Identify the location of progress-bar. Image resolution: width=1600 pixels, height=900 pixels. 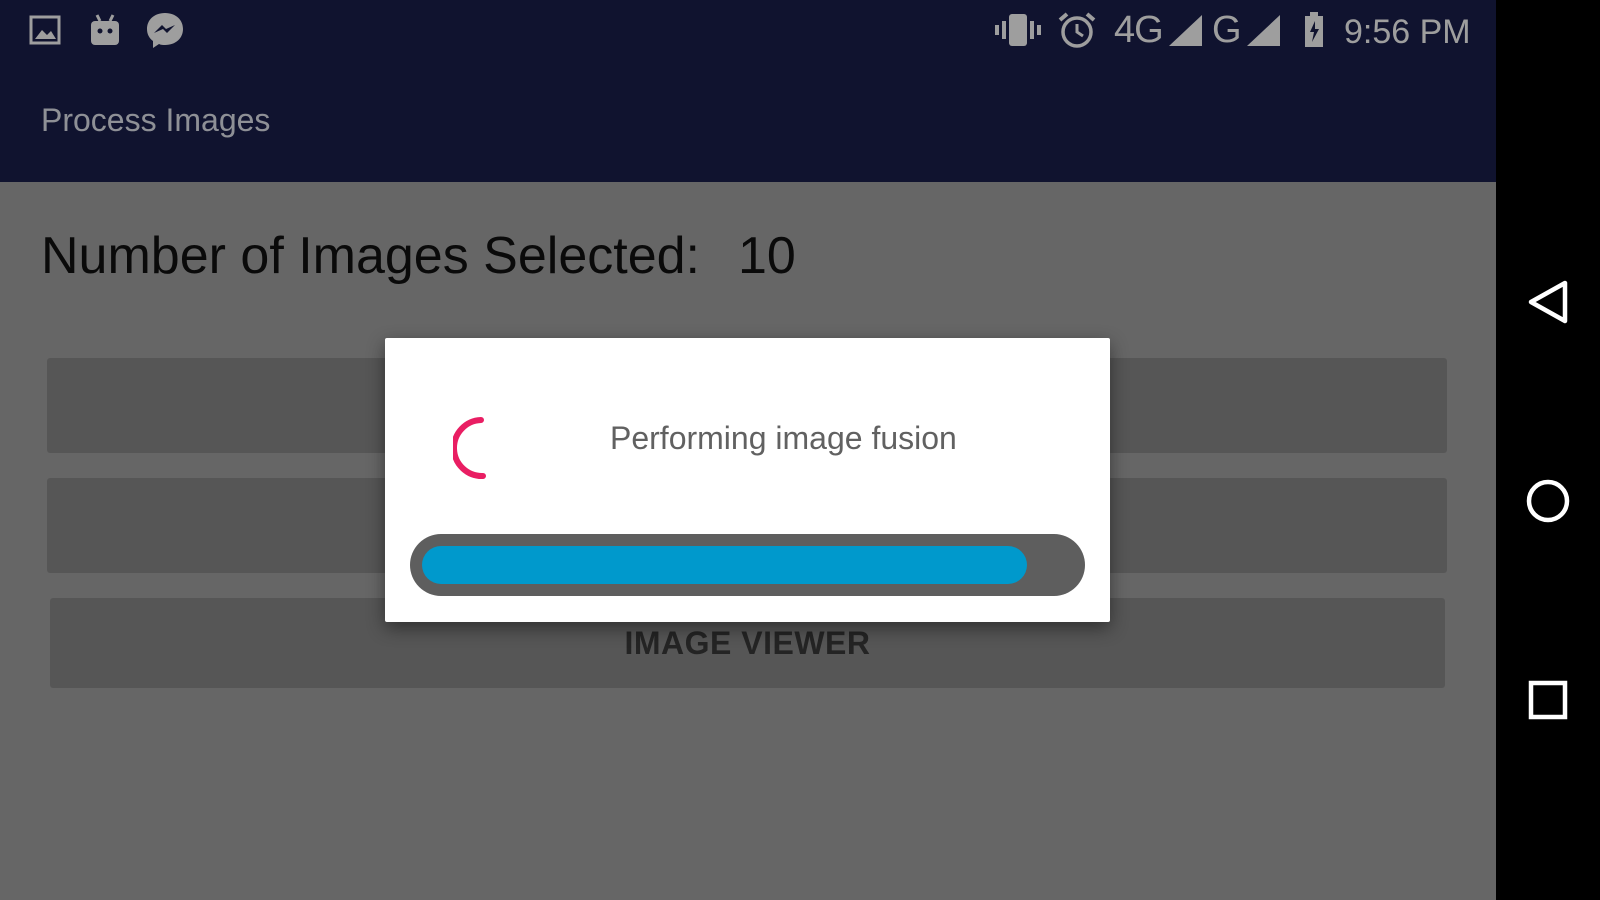
(747, 565).